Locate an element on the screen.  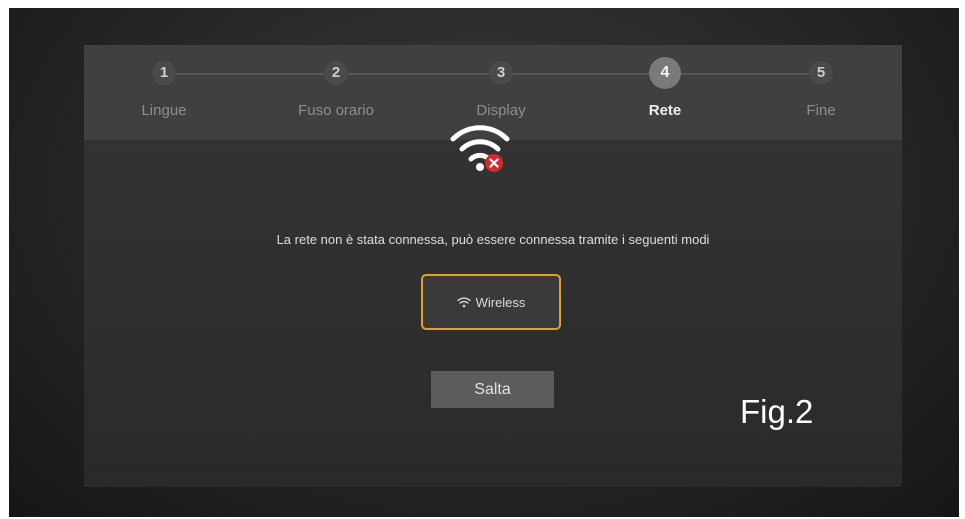
step-lingue: 1 Lingue is located at coordinates (164, 92).